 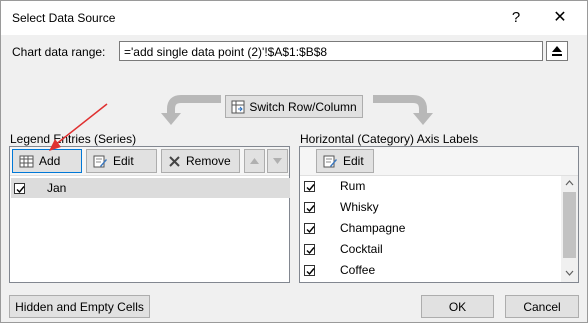 What do you see at coordinates (50, 161) in the screenshot?
I see `add-series-label: Add` at bounding box center [50, 161].